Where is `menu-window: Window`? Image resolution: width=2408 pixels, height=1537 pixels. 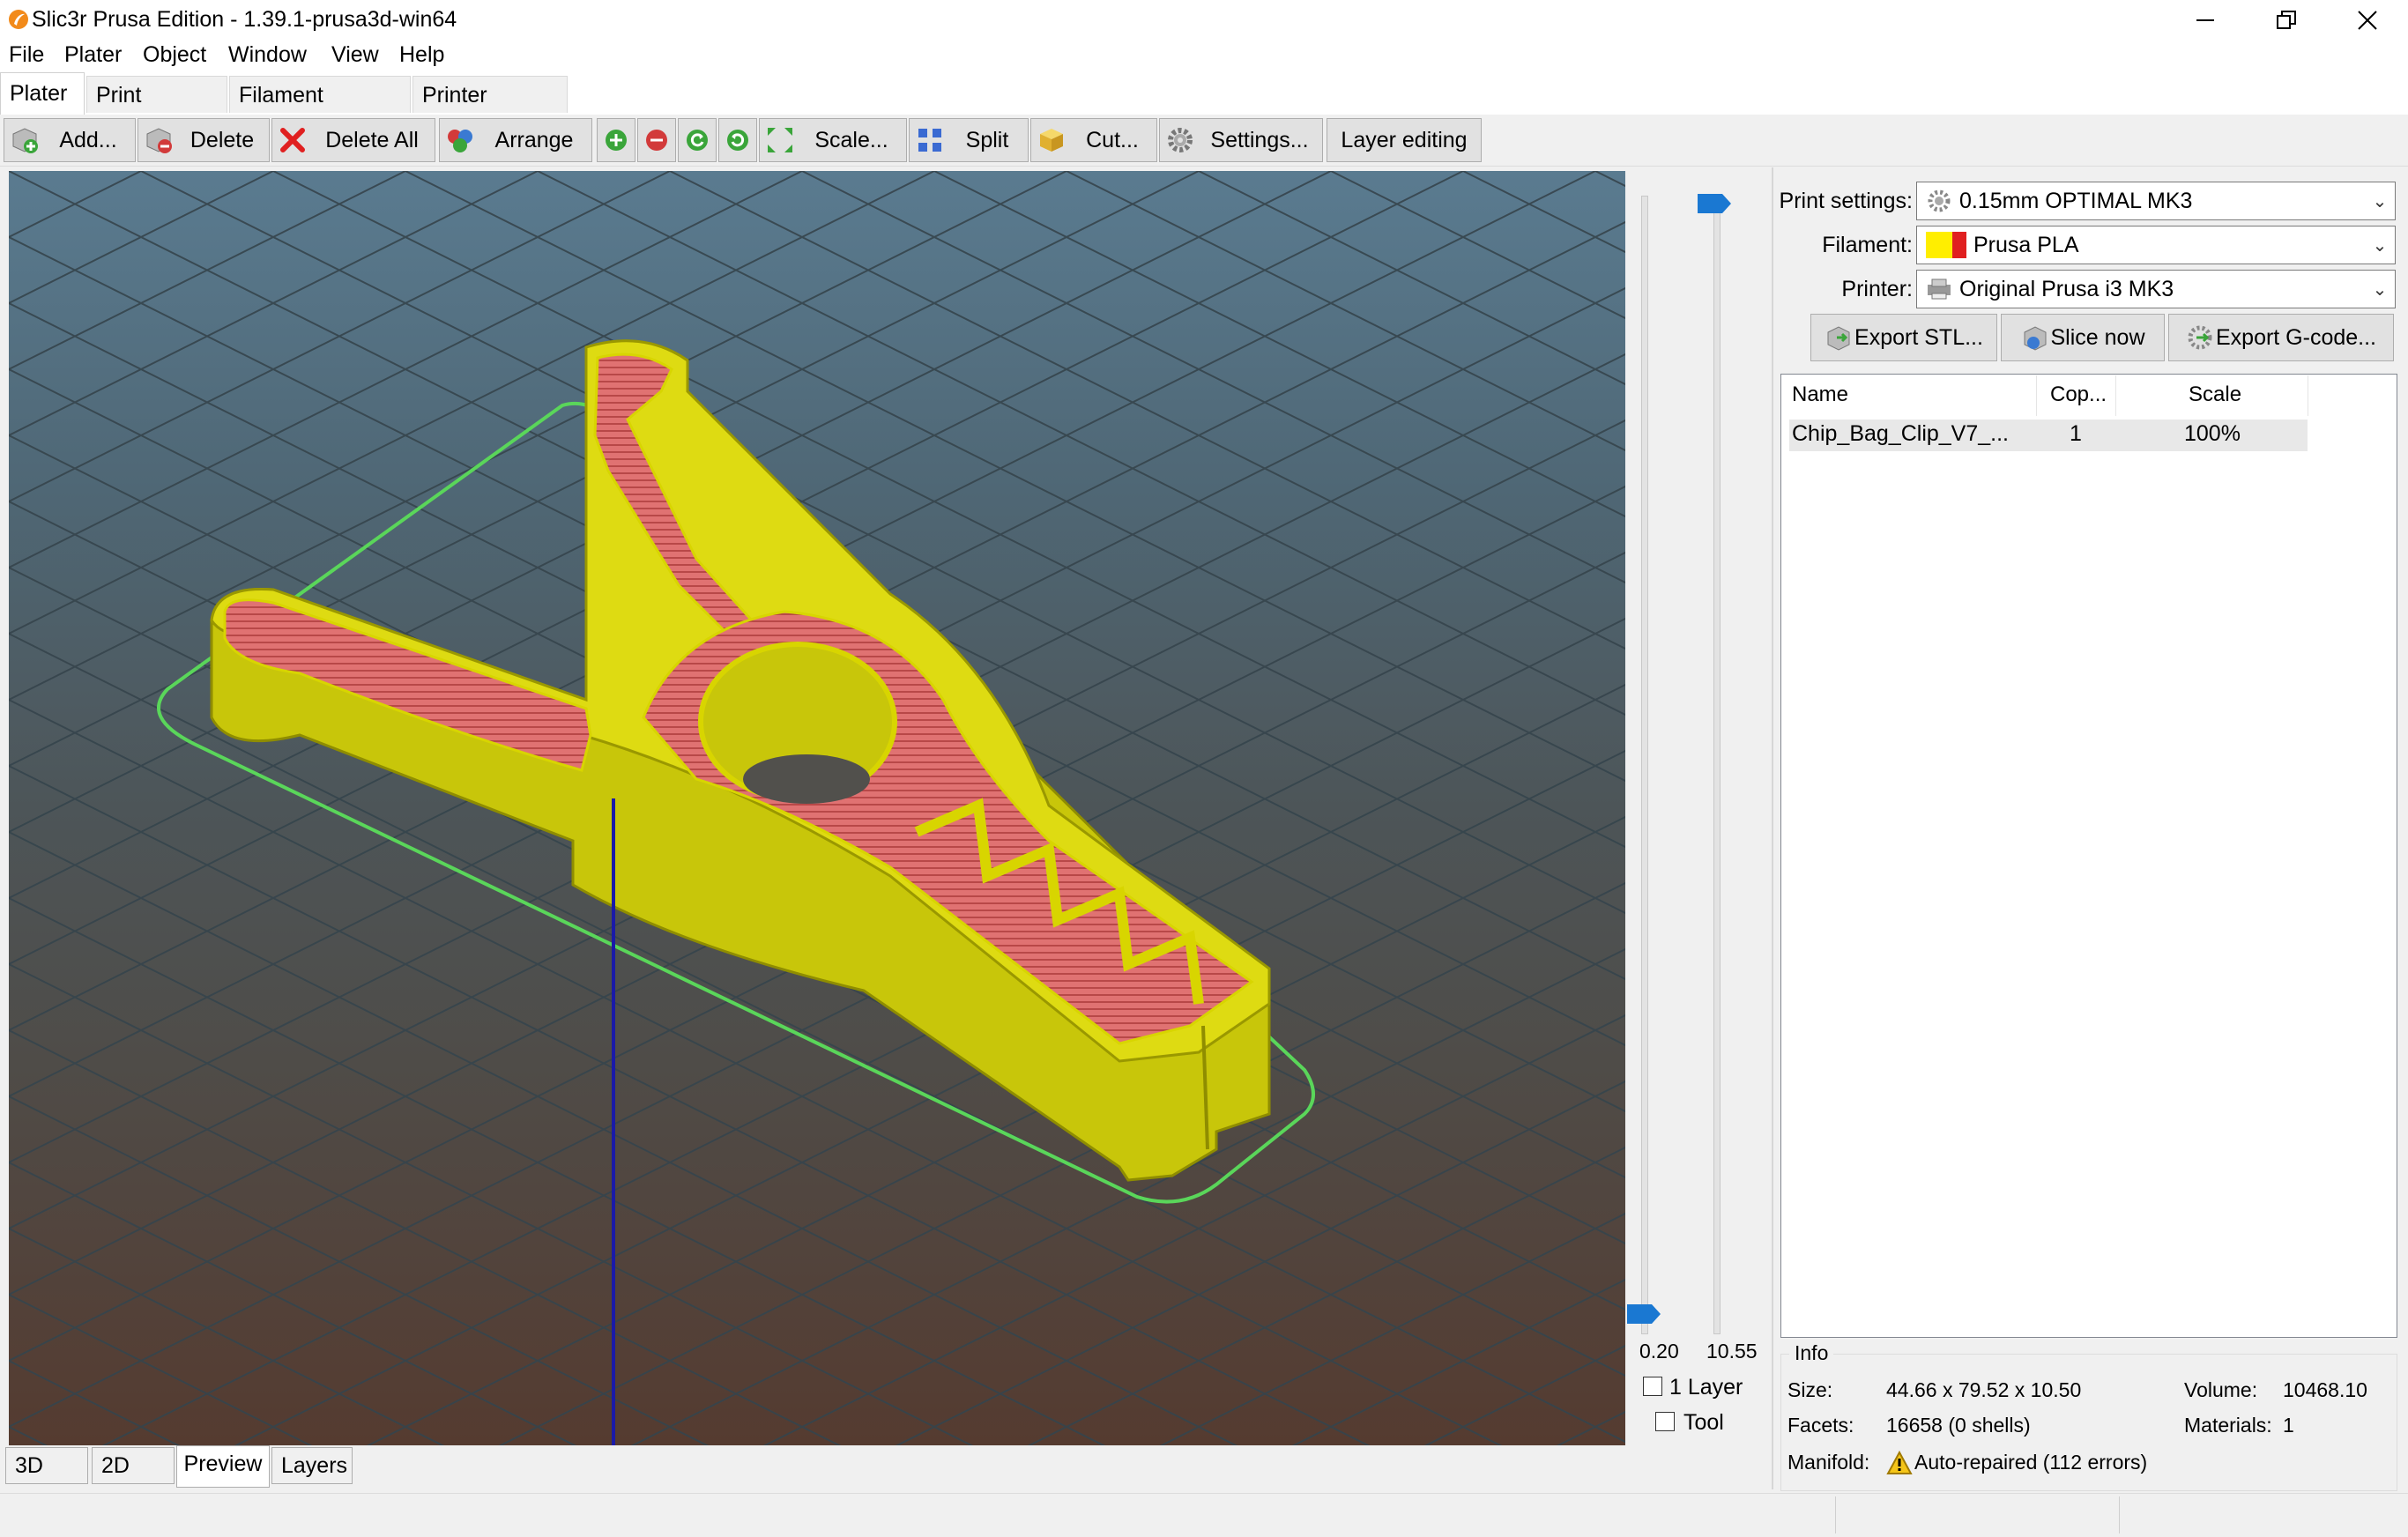
menu-window: Window is located at coordinates (267, 55).